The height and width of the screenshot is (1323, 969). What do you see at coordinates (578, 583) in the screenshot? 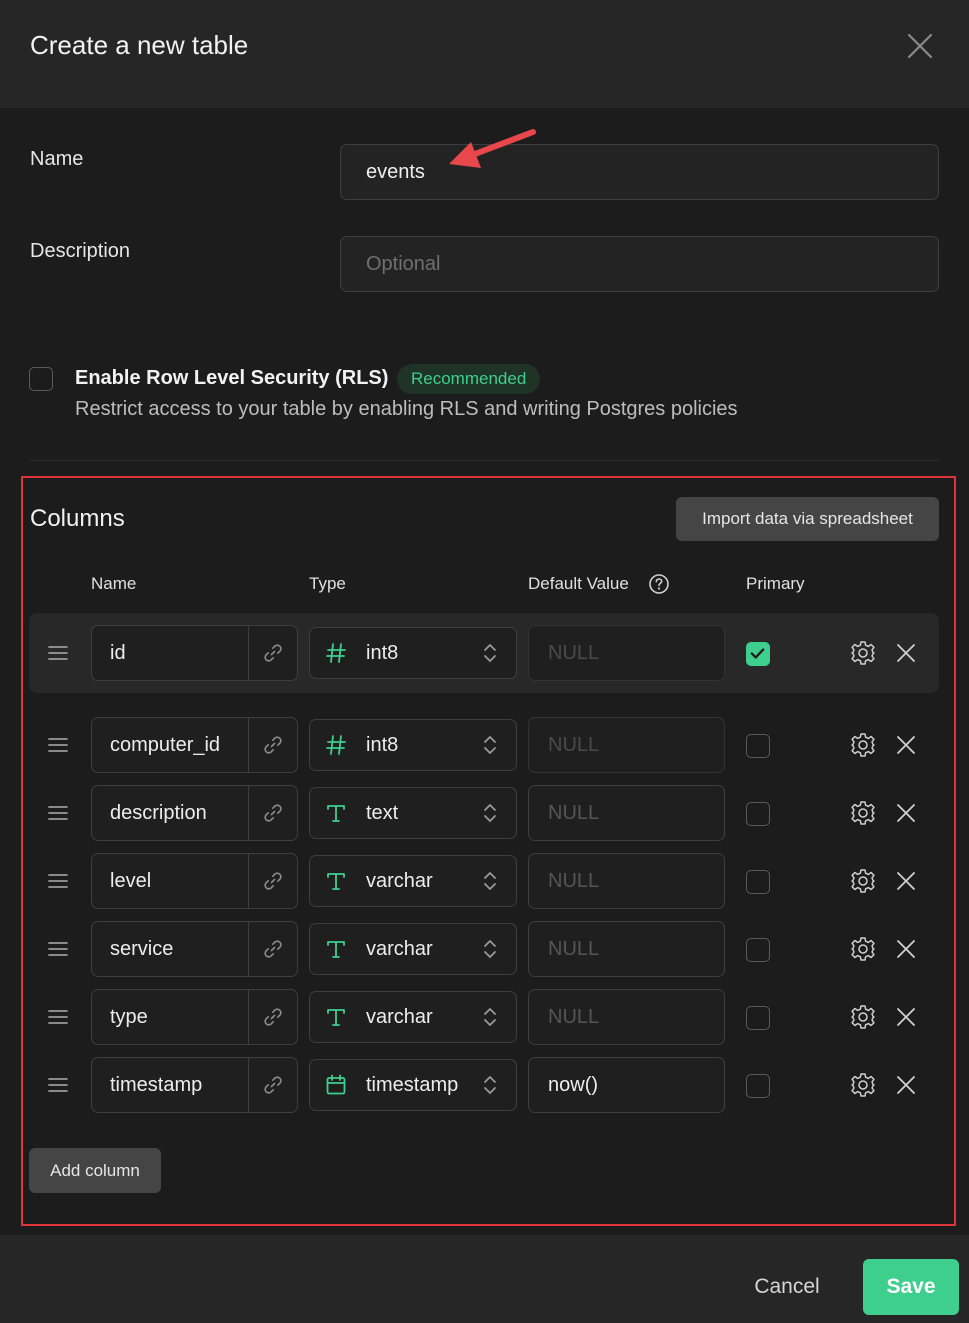
I see `column-header-default: Default Value` at bounding box center [578, 583].